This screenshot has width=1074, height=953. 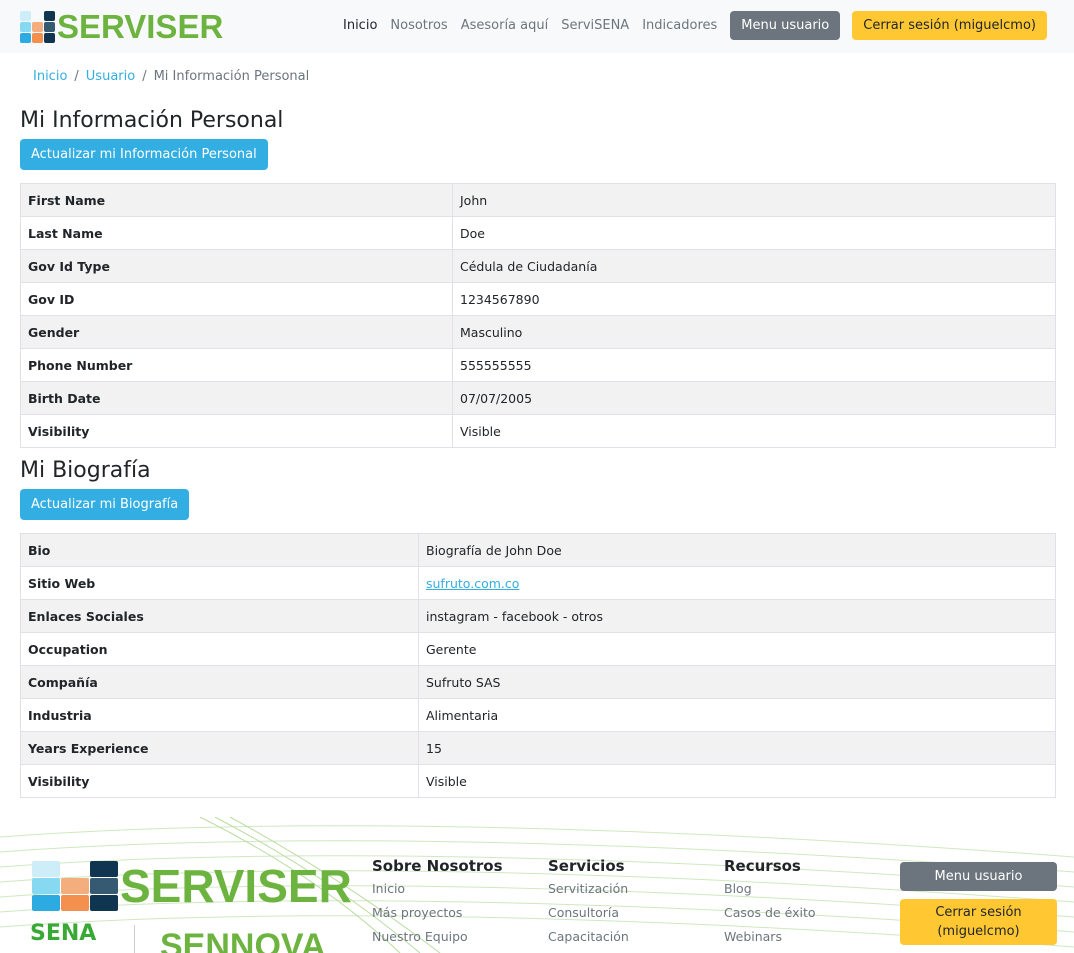 I want to click on field-label: Birth Date, so click(x=236, y=398).